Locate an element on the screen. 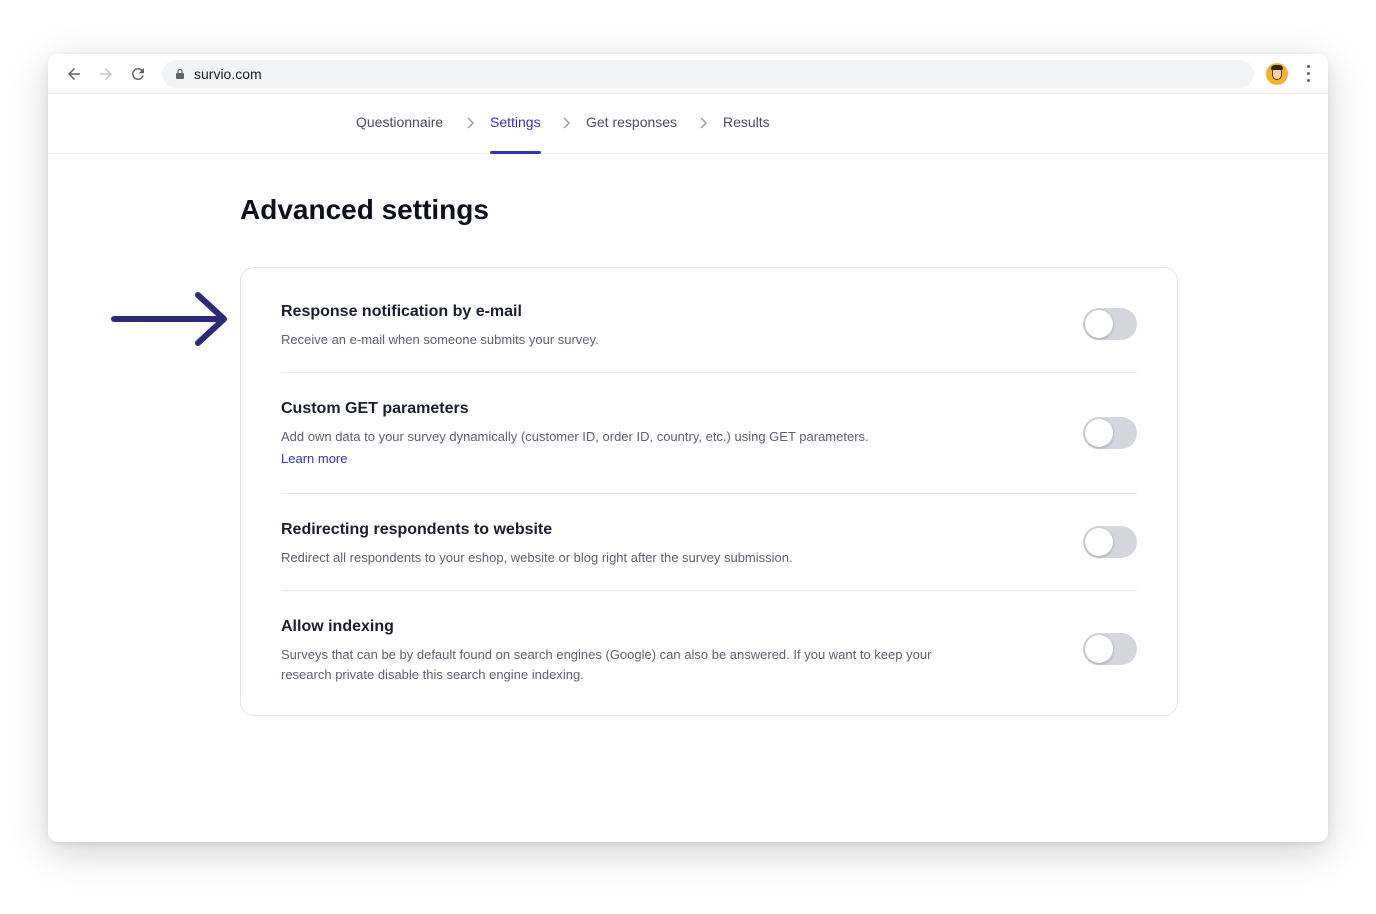 This screenshot has width=1376, height=914. setting-title: Custom GET parameters is located at coordinates (375, 408).